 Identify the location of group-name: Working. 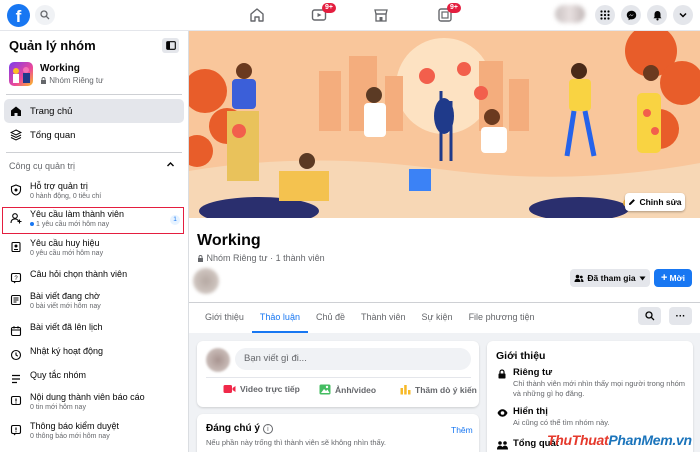
(60, 68).